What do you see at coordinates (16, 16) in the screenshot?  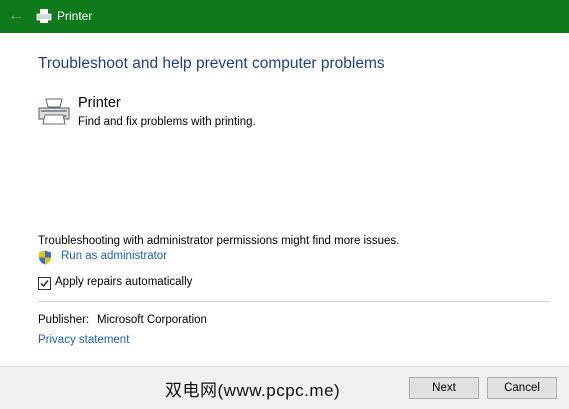 I see `back-arrow-icon: ←` at bounding box center [16, 16].